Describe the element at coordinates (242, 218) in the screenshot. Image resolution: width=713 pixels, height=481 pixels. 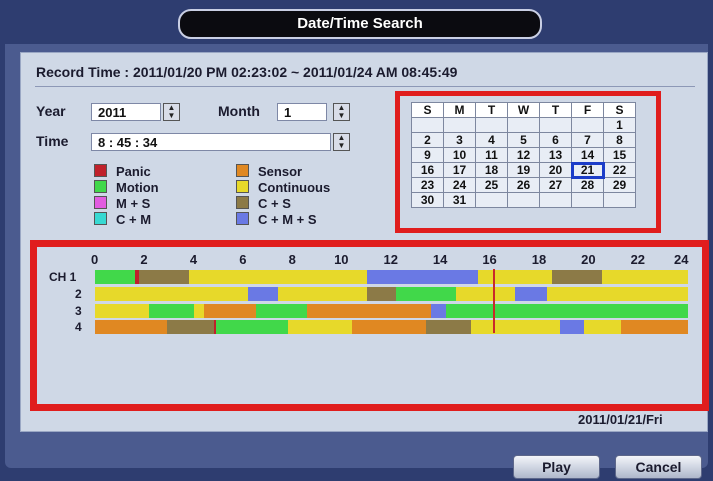
I see `c-m-s-swatch` at that location.